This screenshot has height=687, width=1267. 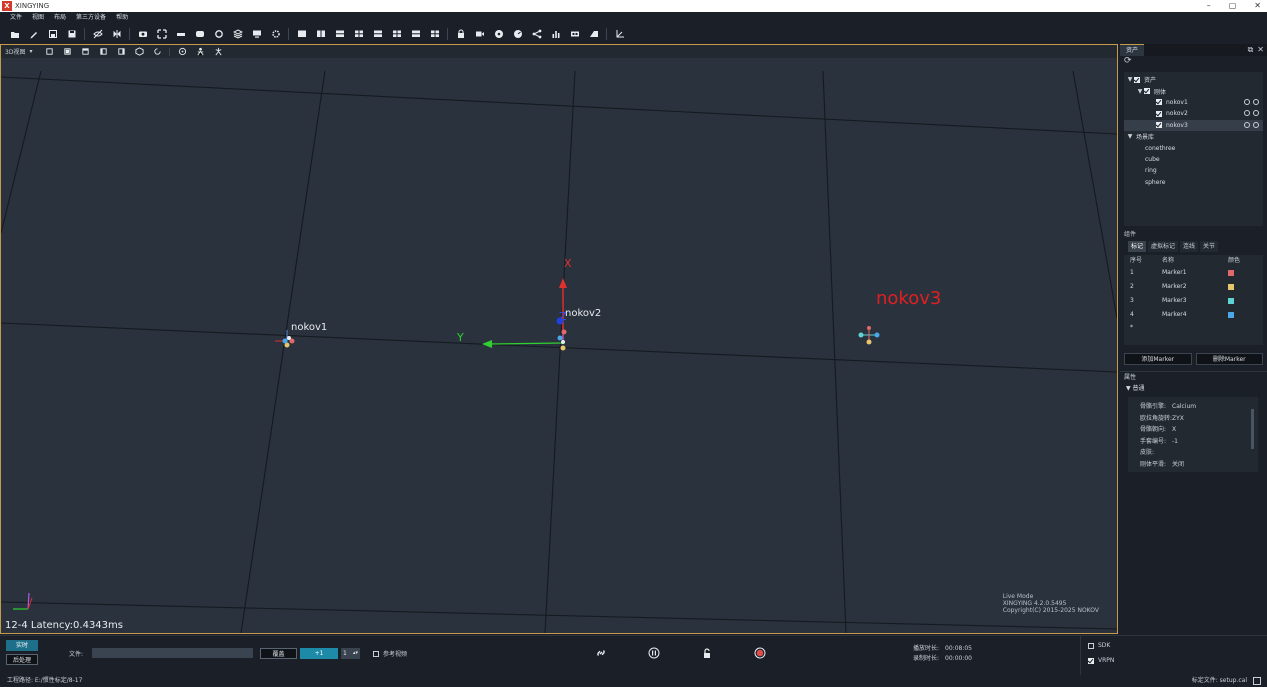 I want to click on layout-5-icon, so click(x=377, y=34).